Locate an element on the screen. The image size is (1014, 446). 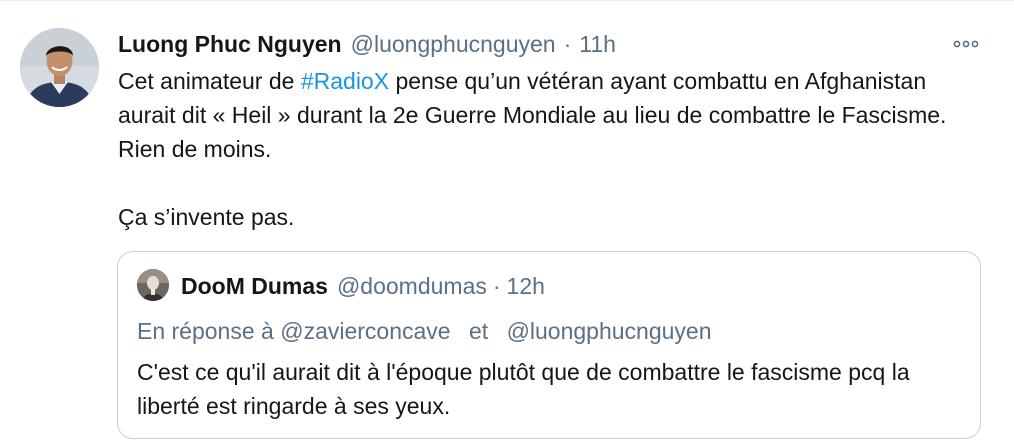
tweet-header: Luong Phuc Nguyen @luongphucnguyen · 11h is located at coordinates (367, 44).